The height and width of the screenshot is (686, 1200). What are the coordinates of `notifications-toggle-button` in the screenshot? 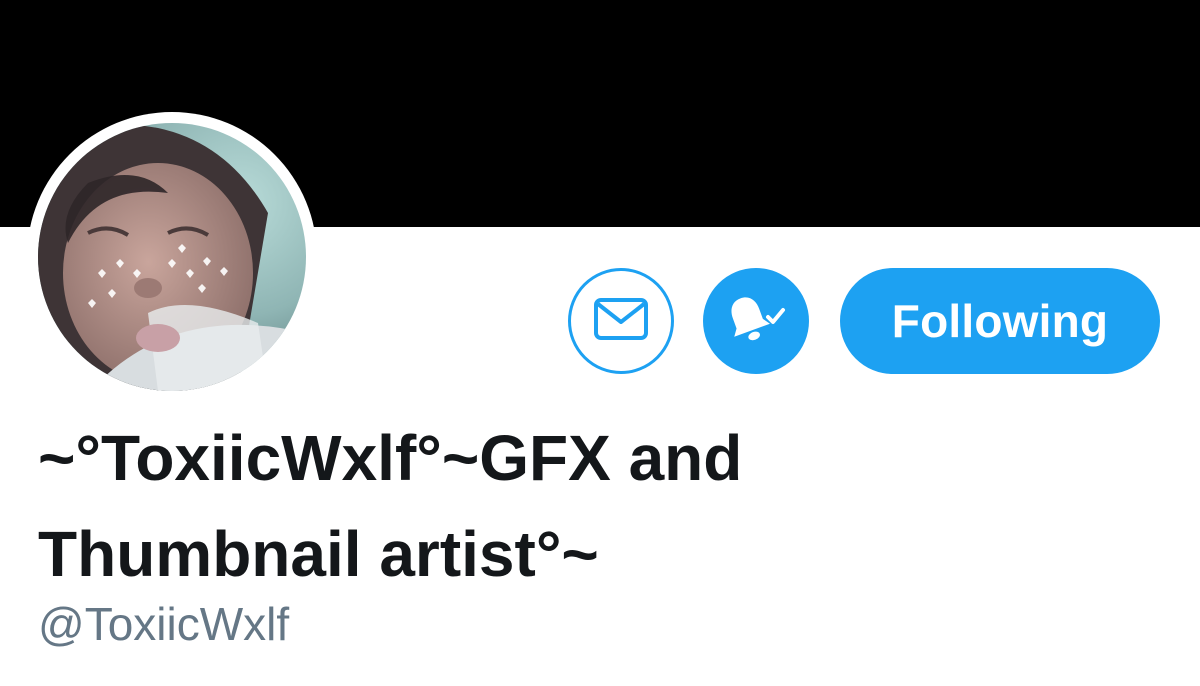 It's located at (756, 321).